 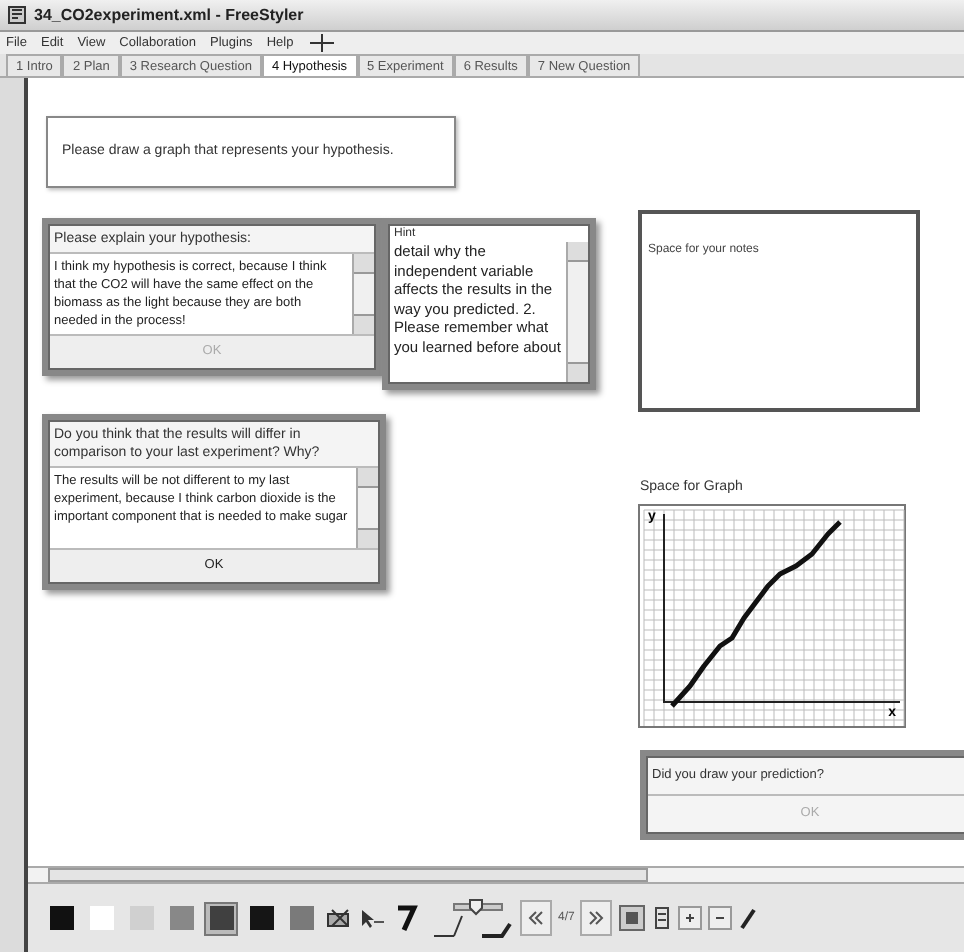 What do you see at coordinates (720, 918) in the screenshot?
I see `zoom-out-icon` at bounding box center [720, 918].